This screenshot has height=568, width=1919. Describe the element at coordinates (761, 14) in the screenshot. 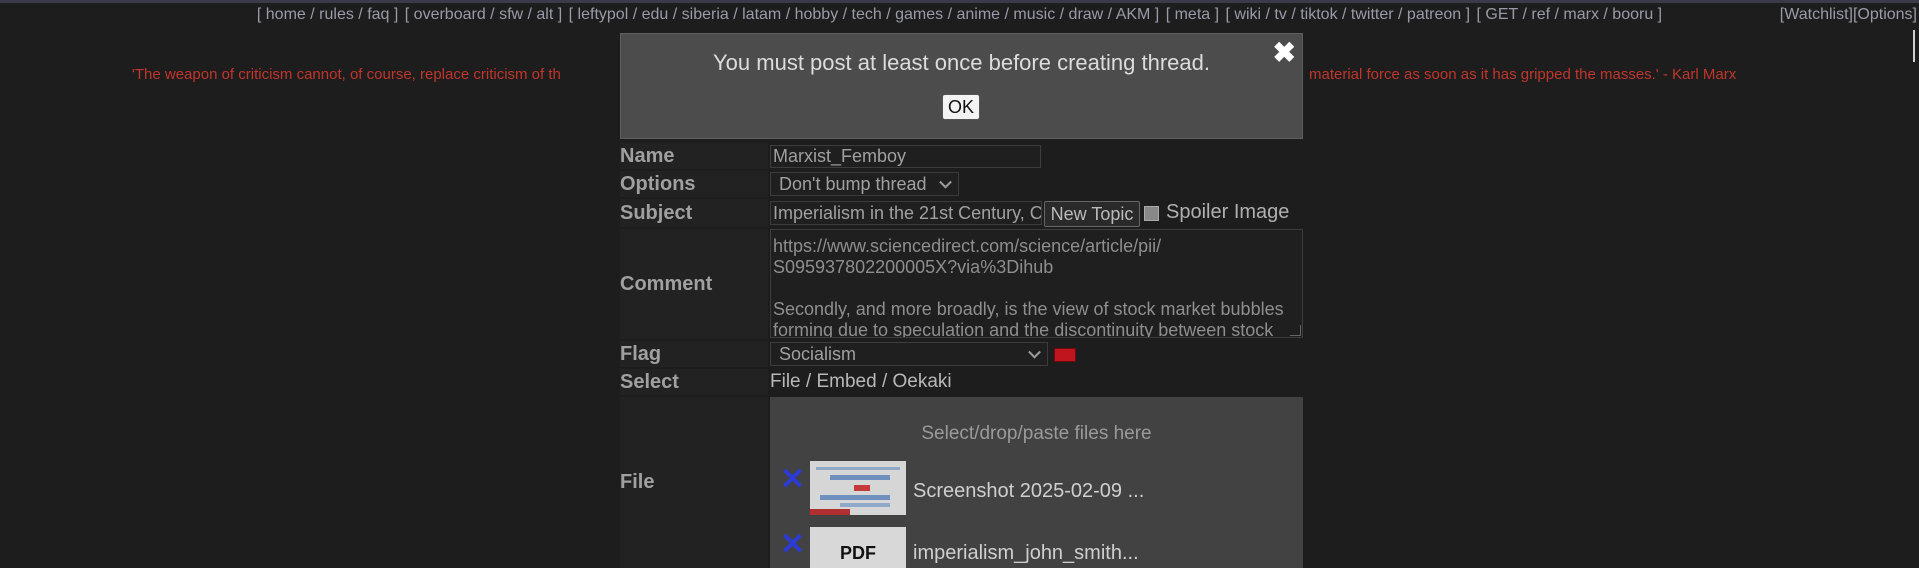

I see `board-link-latam: latam` at that location.